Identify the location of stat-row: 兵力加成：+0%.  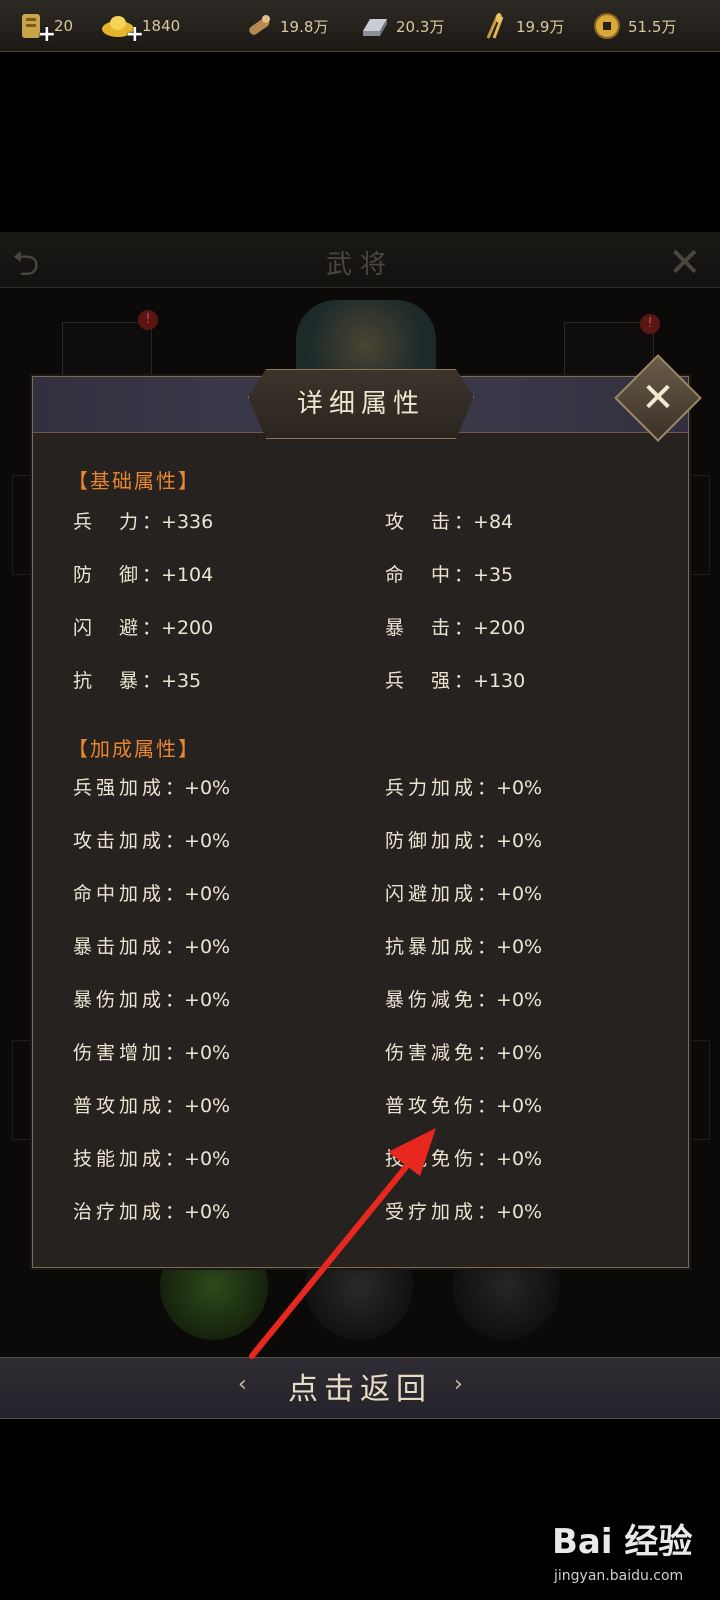
(463, 786).